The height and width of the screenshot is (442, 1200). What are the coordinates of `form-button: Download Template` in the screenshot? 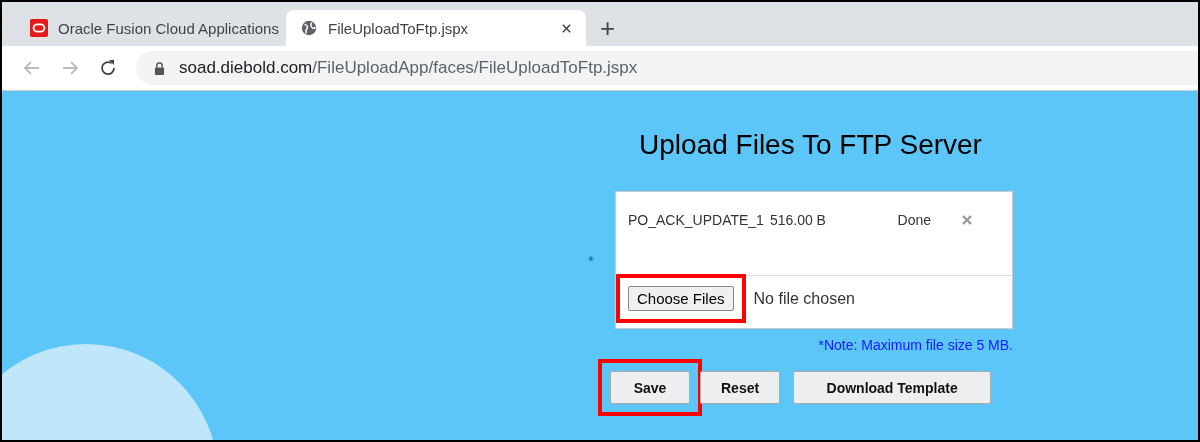 It's located at (892, 387).